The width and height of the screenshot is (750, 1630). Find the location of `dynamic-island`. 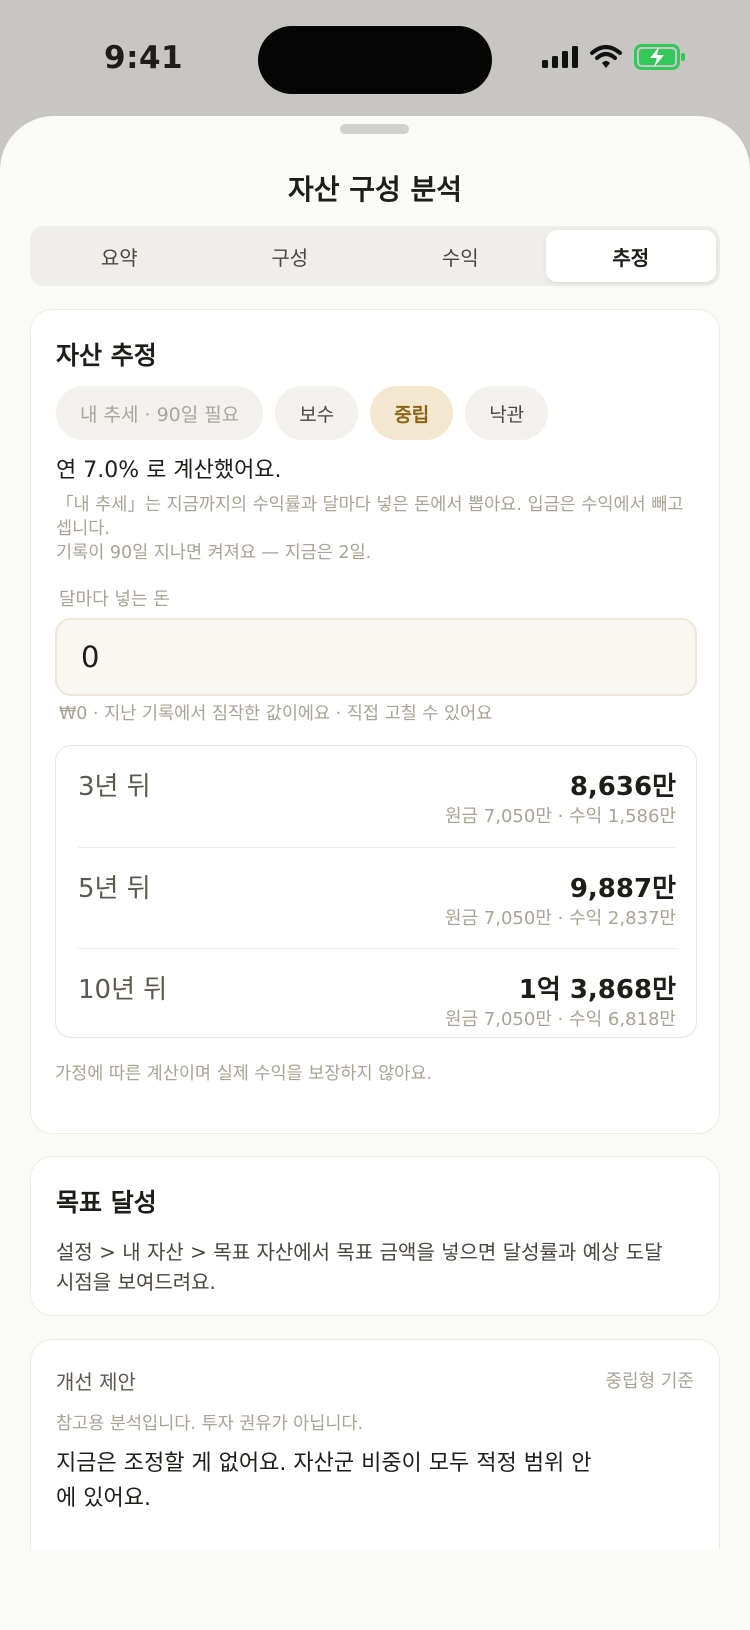

dynamic-island is located at coordinates (375, 60).